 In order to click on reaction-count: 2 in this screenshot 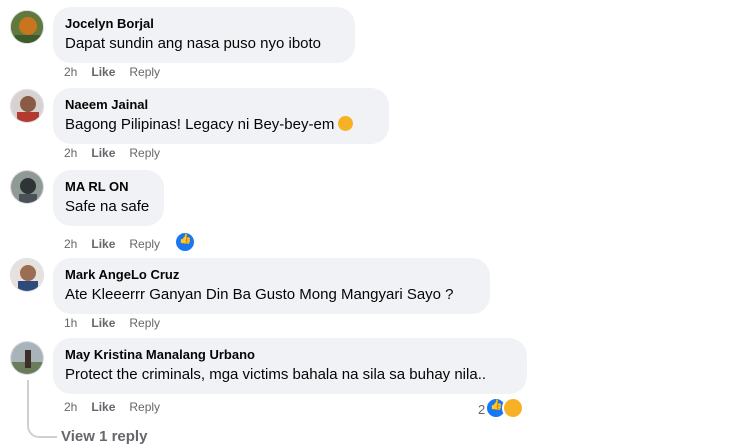, I will do `click(482, 409)`.